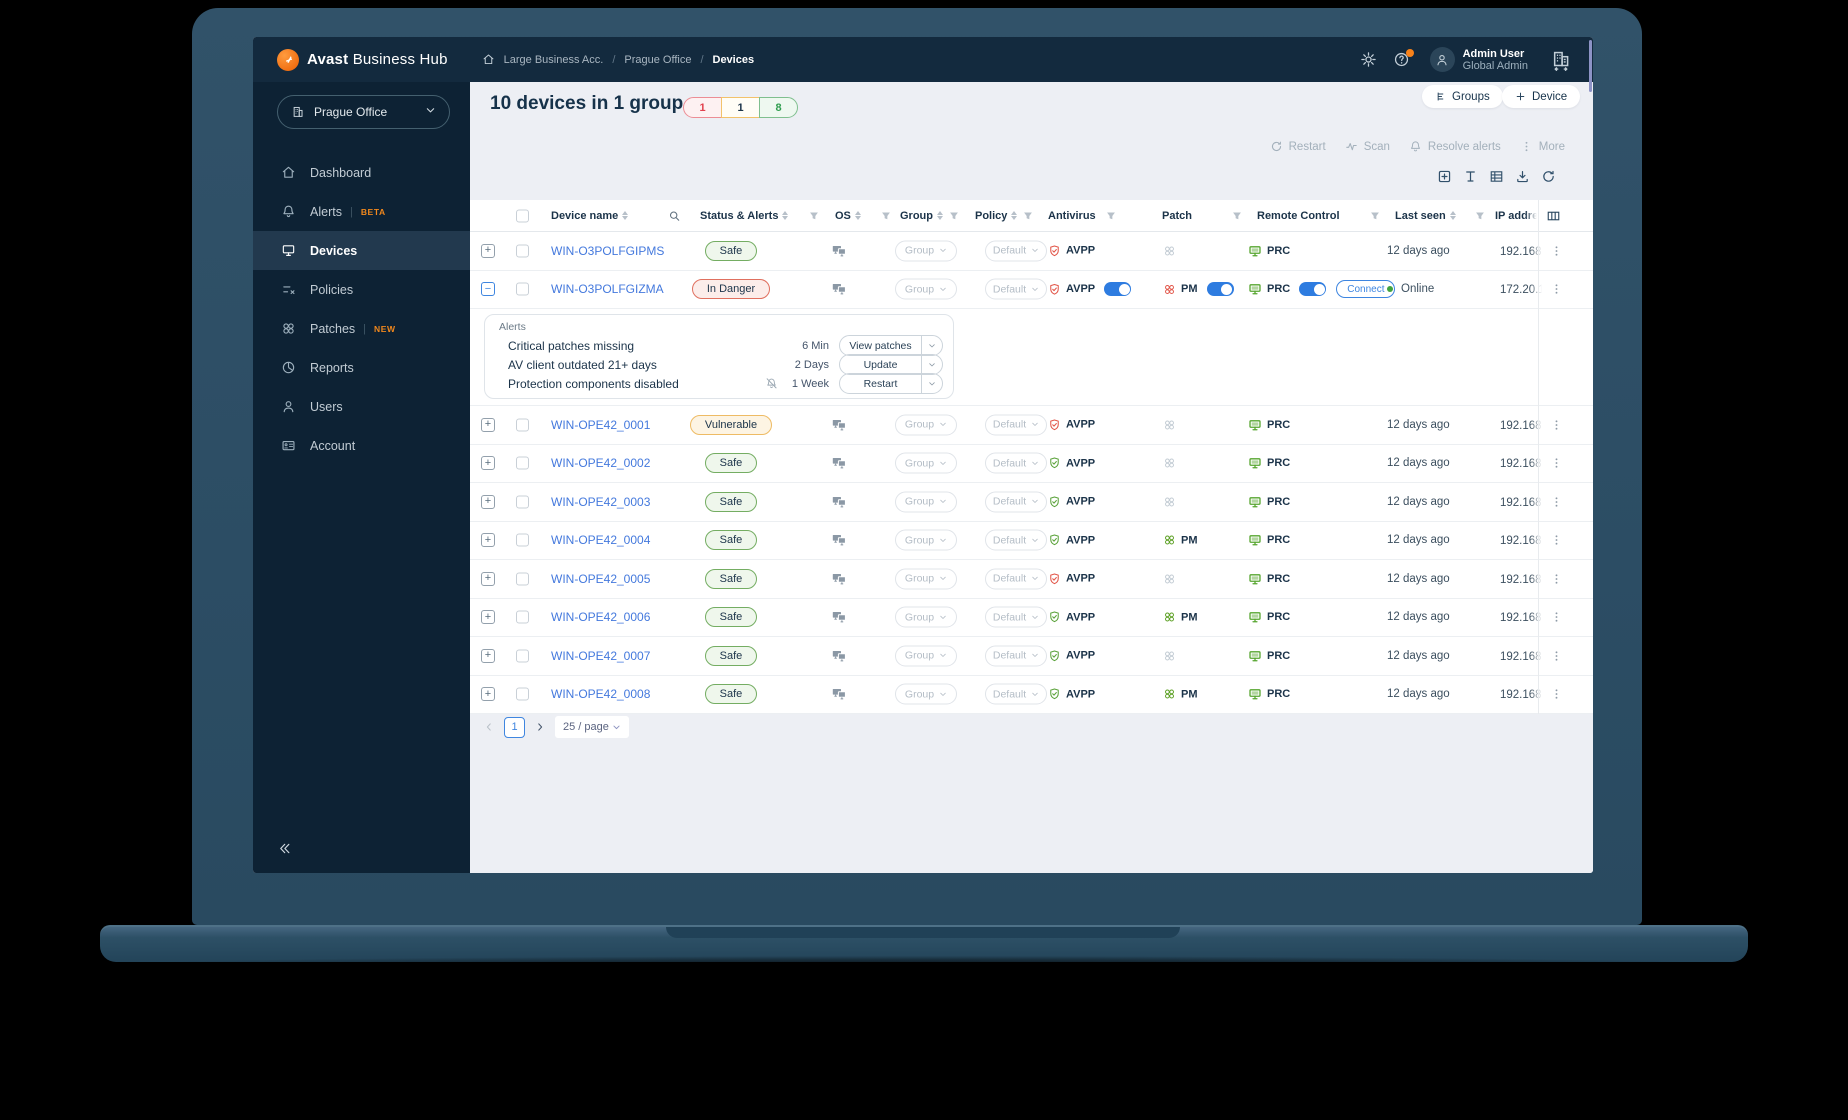 Image resolution: width=1848 pixels, height=1120 pixels. What do you see at coordinates (1118, 289) in the screenshot?
I see `antivirus-toggle` at bounding box center [1118, 289].